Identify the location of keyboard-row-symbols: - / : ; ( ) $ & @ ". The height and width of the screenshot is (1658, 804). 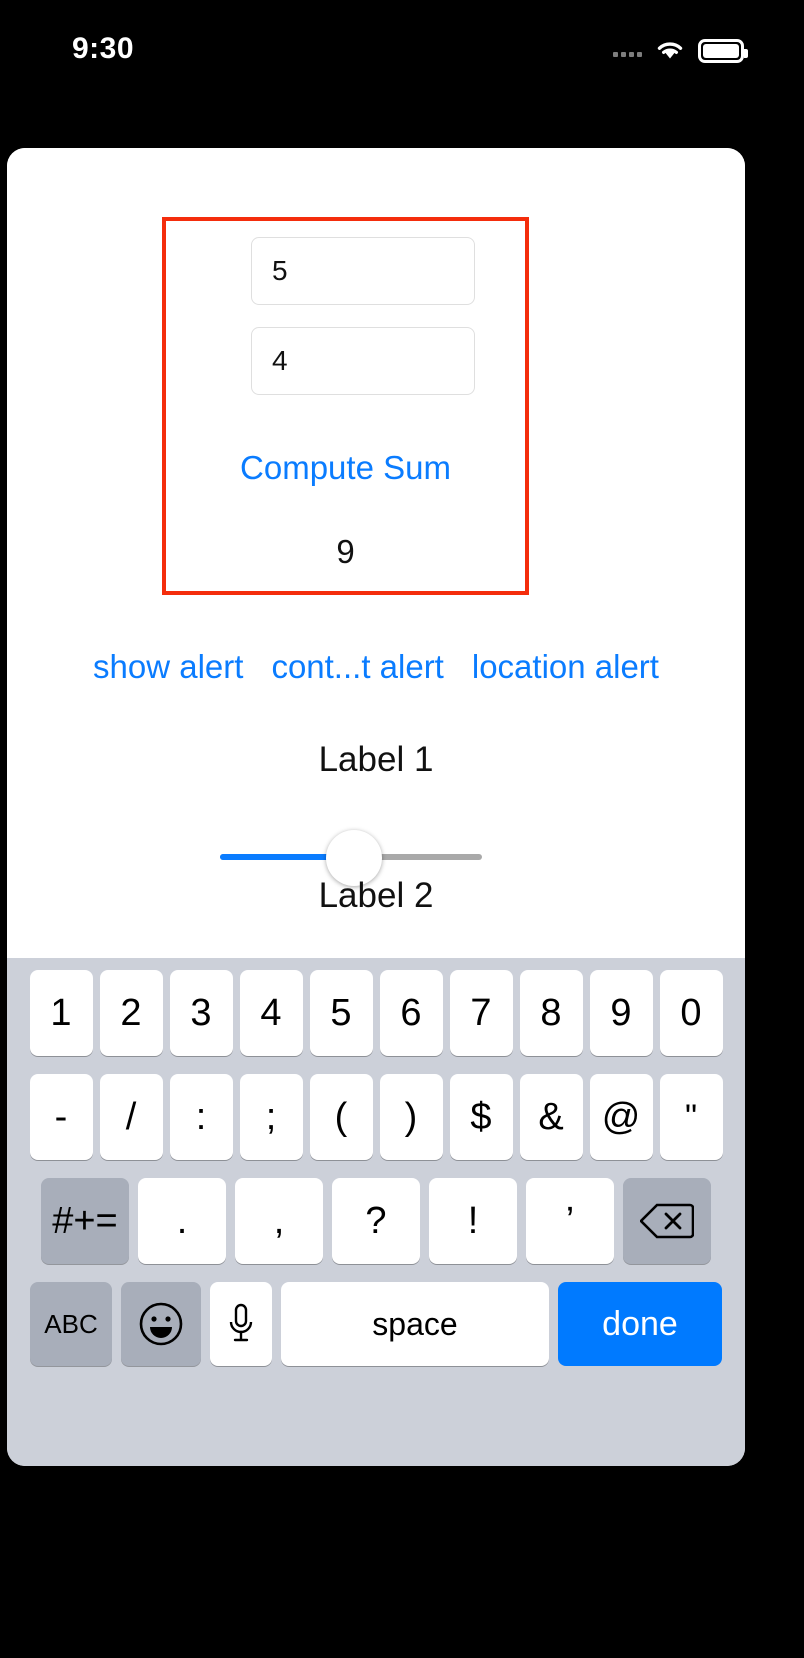
(376, 1117).